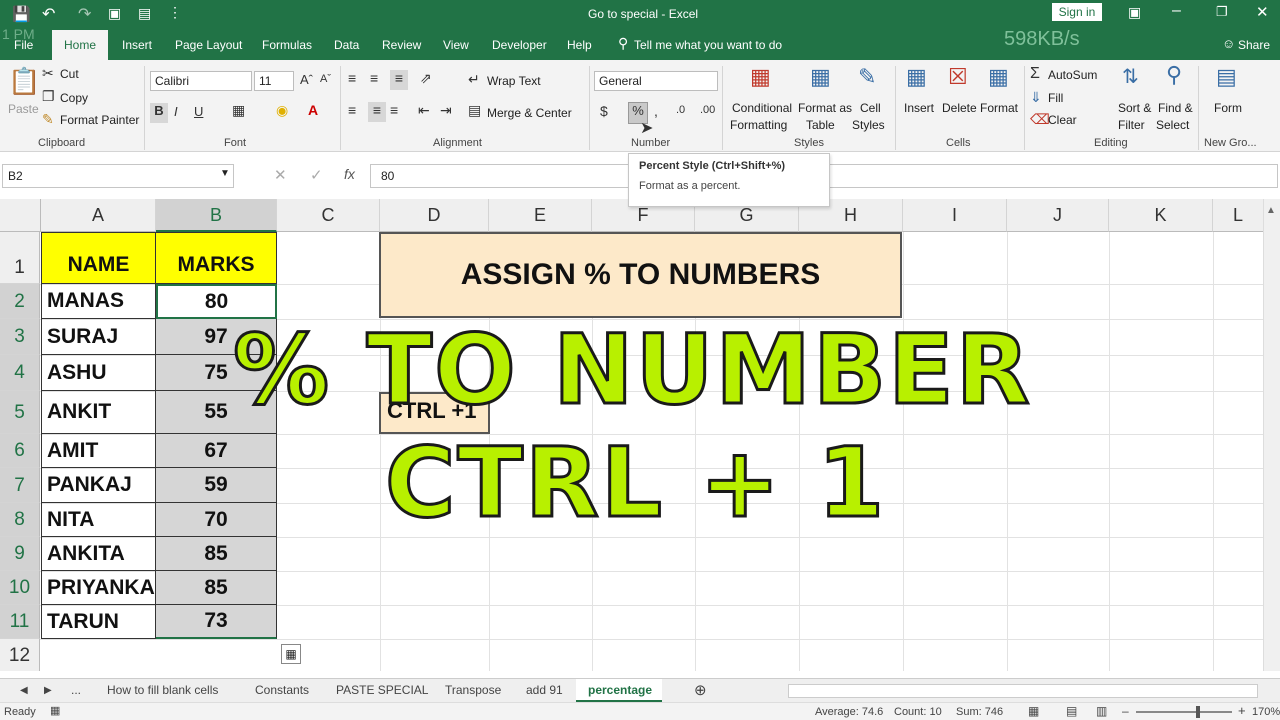  Describe the element at coordinates (282, 690) in the screenshot. I see `tab-constants: Constants` at that location.